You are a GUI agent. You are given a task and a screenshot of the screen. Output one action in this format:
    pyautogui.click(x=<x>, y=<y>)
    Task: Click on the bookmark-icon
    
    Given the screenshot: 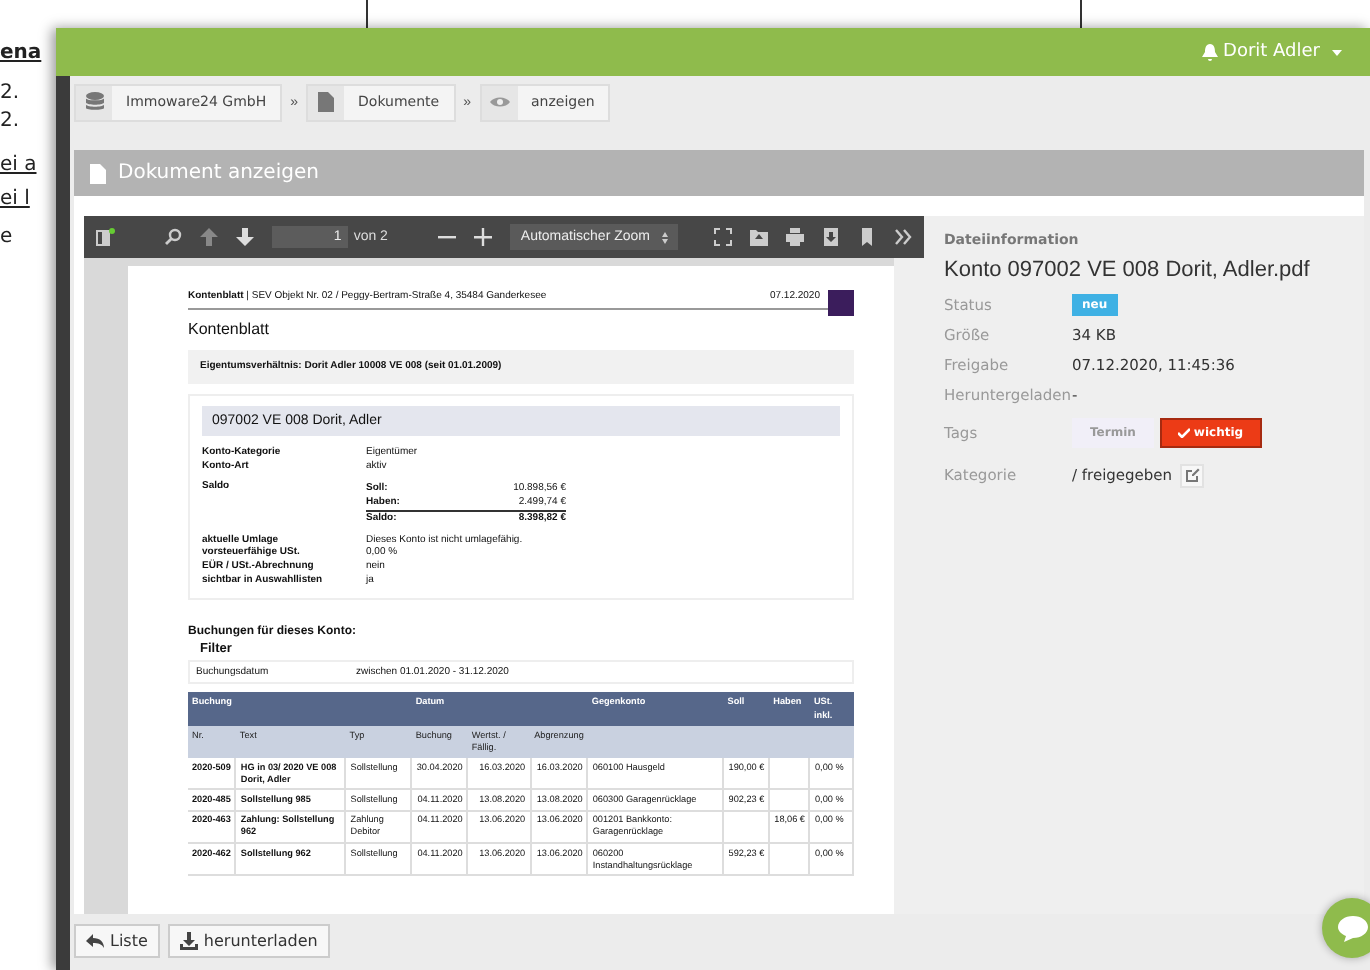 What is the action you would take?
    pyautogui.click(x=867, y=237)
    